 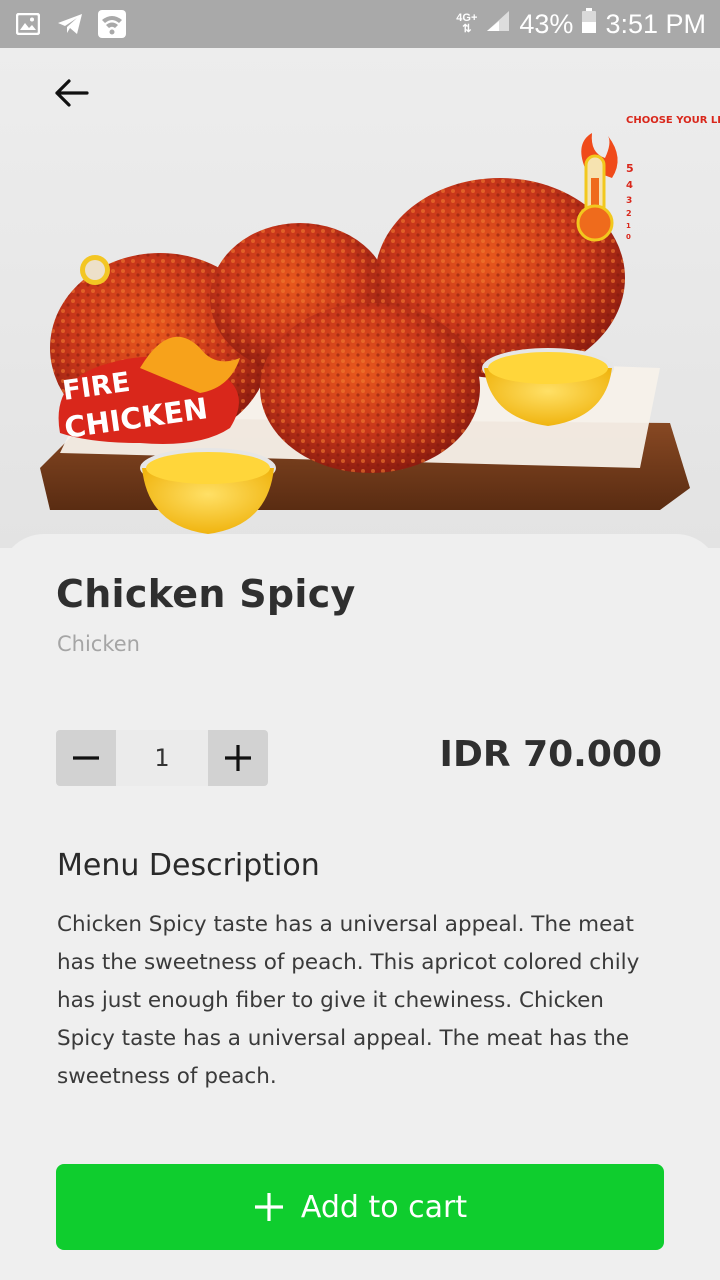 I want to click on status-bar: 4G+ ⇅ 43% 3:51 PM, so click(x=360, y=24).